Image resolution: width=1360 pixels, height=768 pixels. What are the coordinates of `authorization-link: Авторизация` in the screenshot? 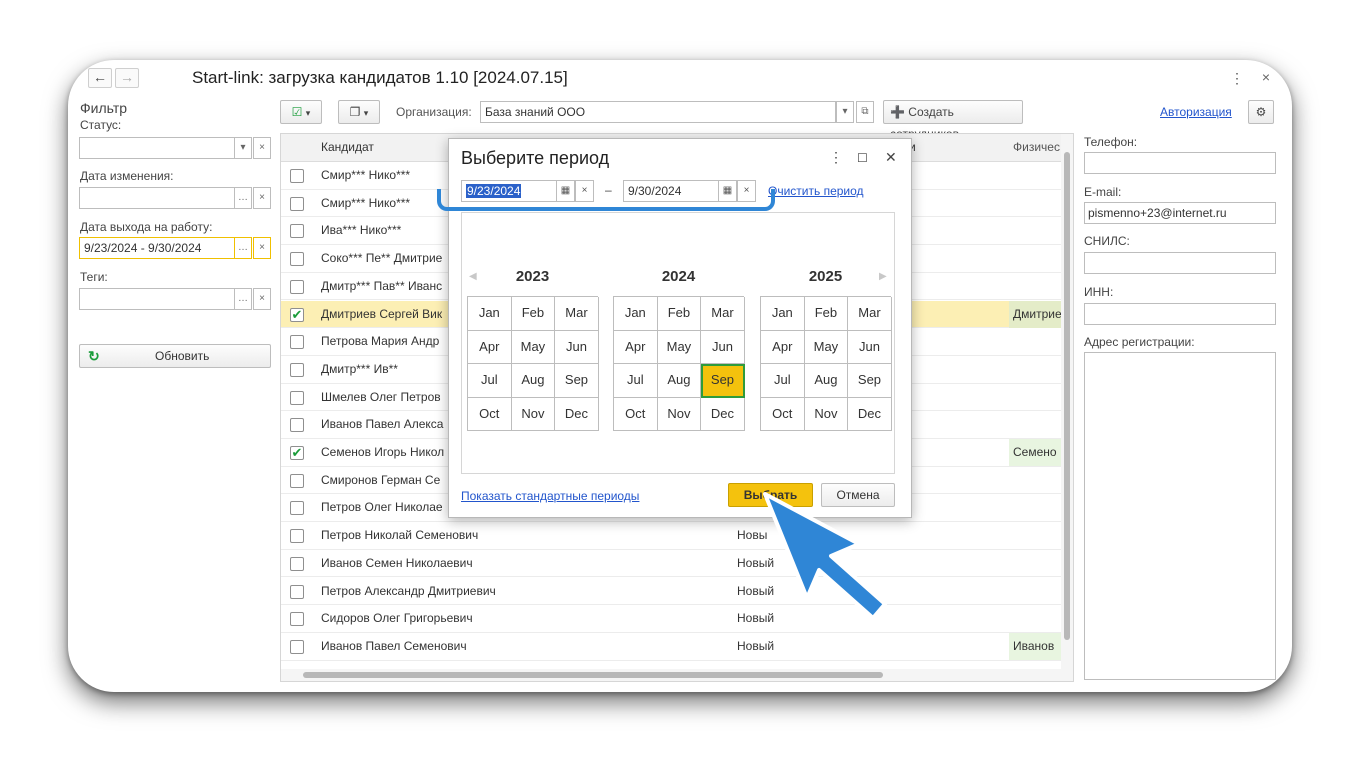 It's located at (1196, 112).